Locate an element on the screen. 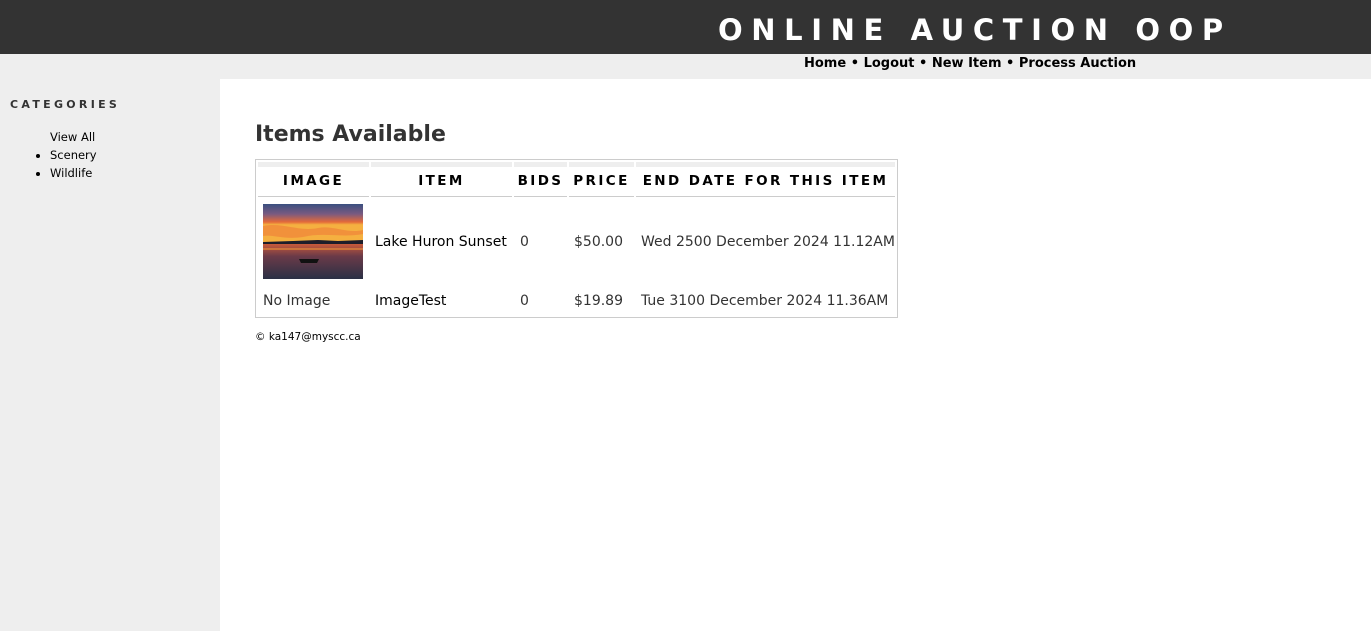 The width and height of the screenshot is (1371, 631). item-end-date: Tue 3100 December 2024 11.36AM is located at coordinates (765, 301).